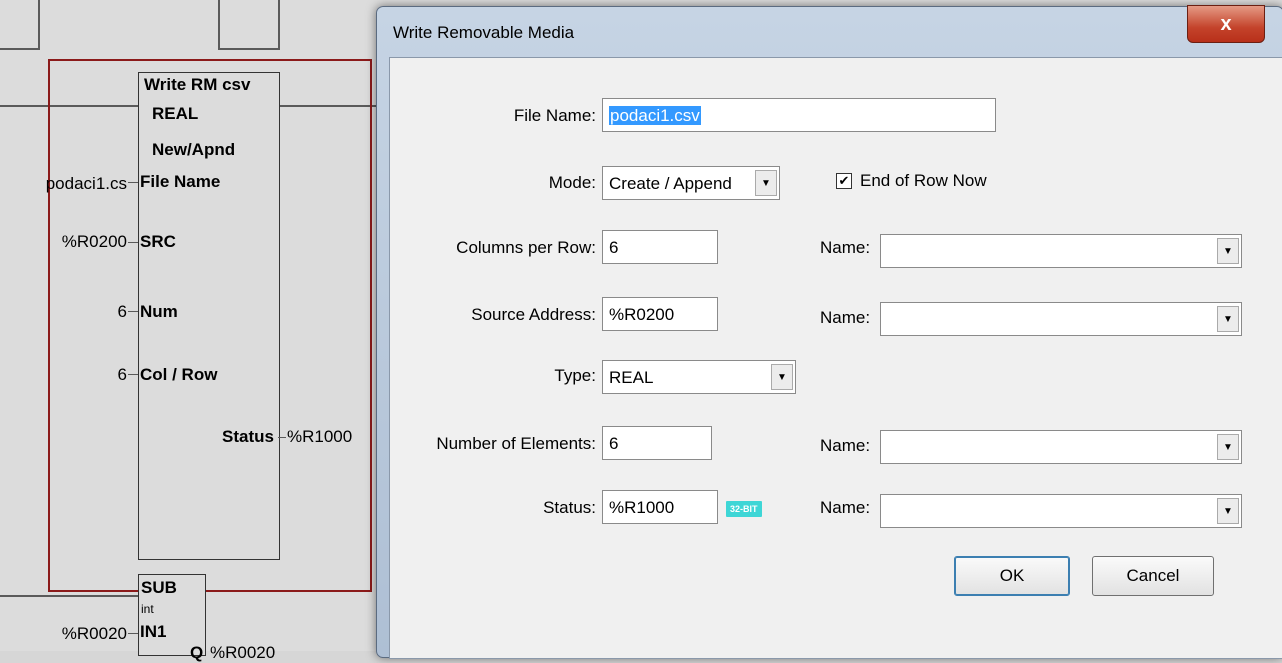 This screenshot has width=1282, height=663. What do you see at coordinates (744, 509) in the screenshot?
I see `32-bit-badge: 32-BIT` at bounding box center [744, 509].